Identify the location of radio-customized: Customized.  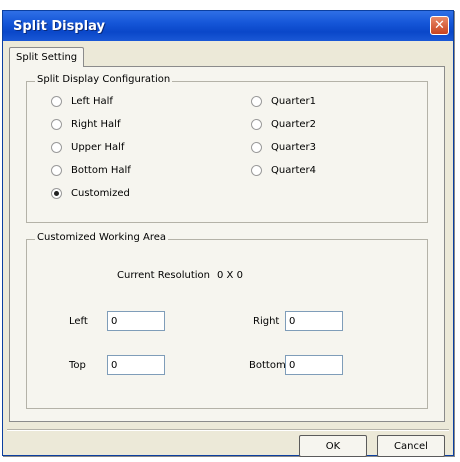
(90, 193).